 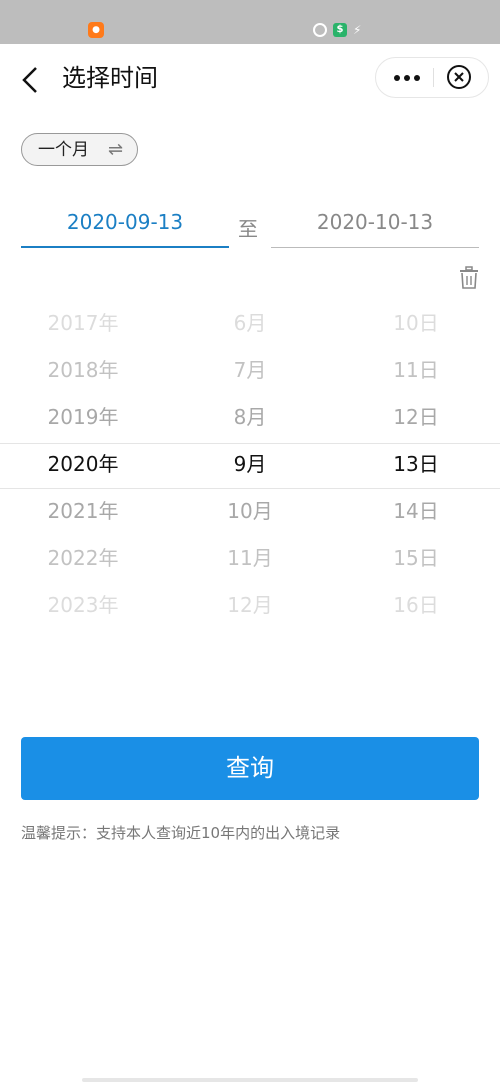 I want to click on day-option: 15日, so click(x=416, y=558).